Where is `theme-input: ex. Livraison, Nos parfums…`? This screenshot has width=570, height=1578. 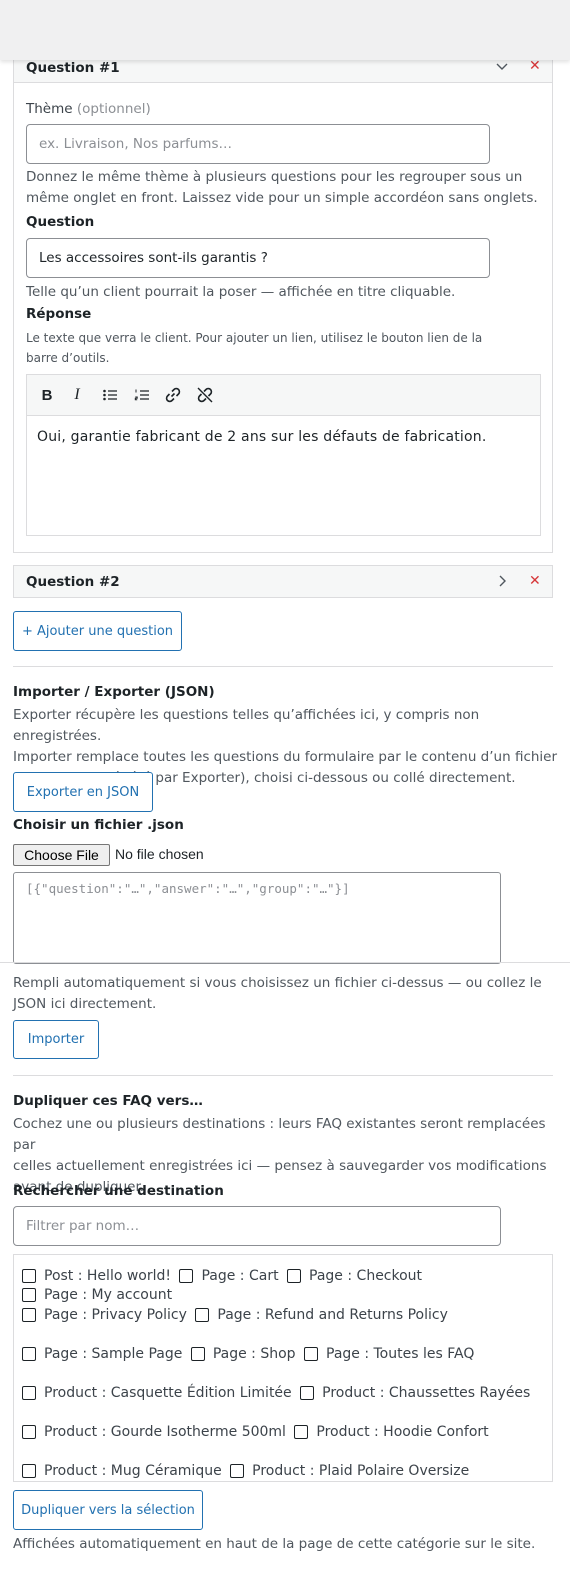 theme-input: ex. Livraison, Nos parfums… is located at coordinates (258, 144).